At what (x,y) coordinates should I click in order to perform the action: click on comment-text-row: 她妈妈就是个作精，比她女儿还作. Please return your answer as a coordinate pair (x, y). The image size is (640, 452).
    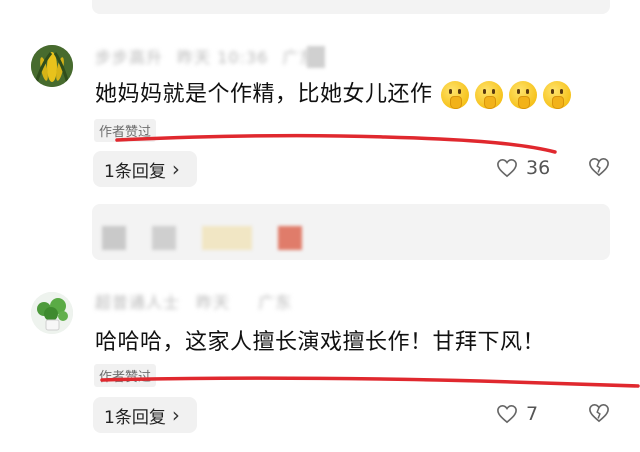
    Looking at the image, I should click on (333, 92).